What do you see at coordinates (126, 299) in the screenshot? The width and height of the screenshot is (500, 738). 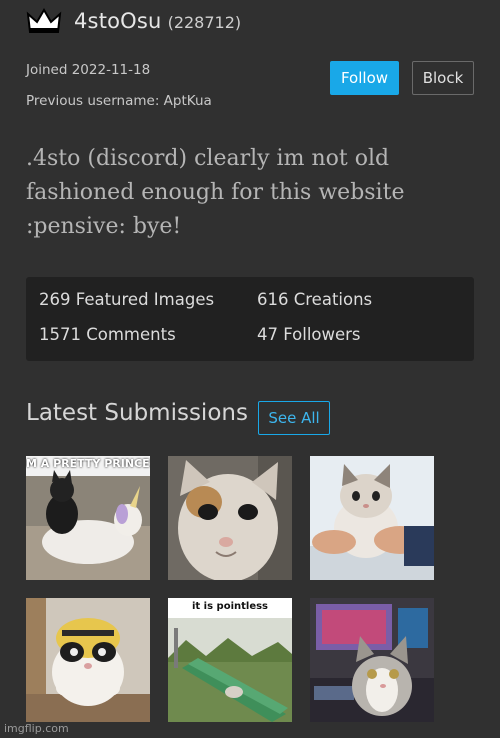 I see `featured-images-count: 269 Featured Images` at bounding box center [126, 299].